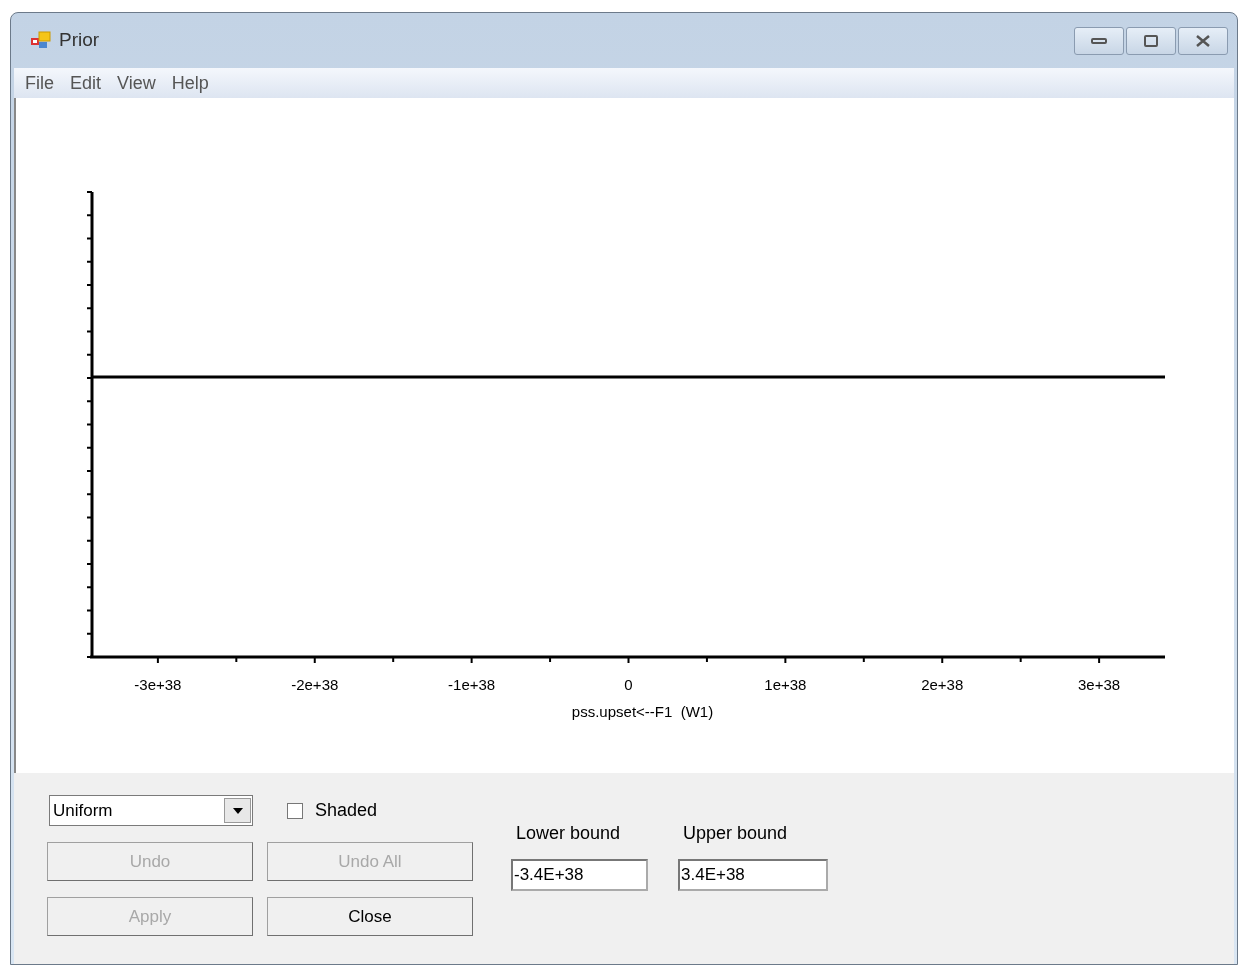  What do you see at coordinates (735, 833) in the screenshot?
I see `field-label: Upper bound` at bounding box center [735, 833].